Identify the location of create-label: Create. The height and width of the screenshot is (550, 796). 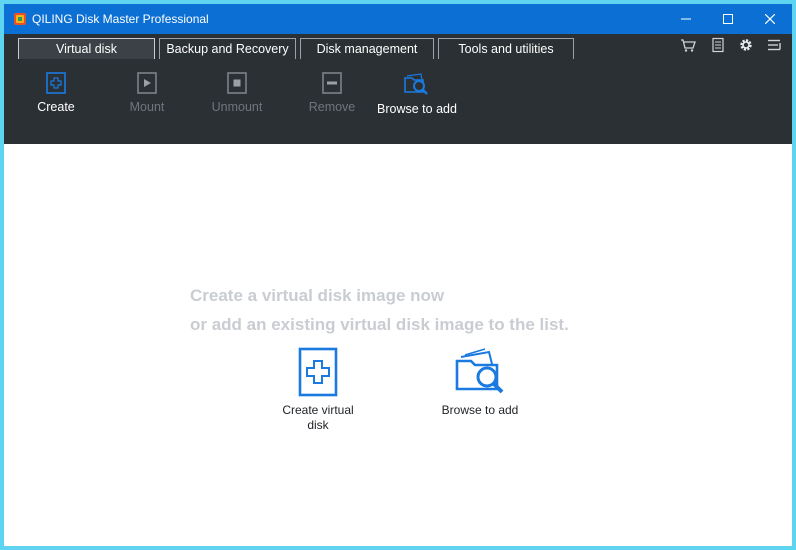
(56, 107).